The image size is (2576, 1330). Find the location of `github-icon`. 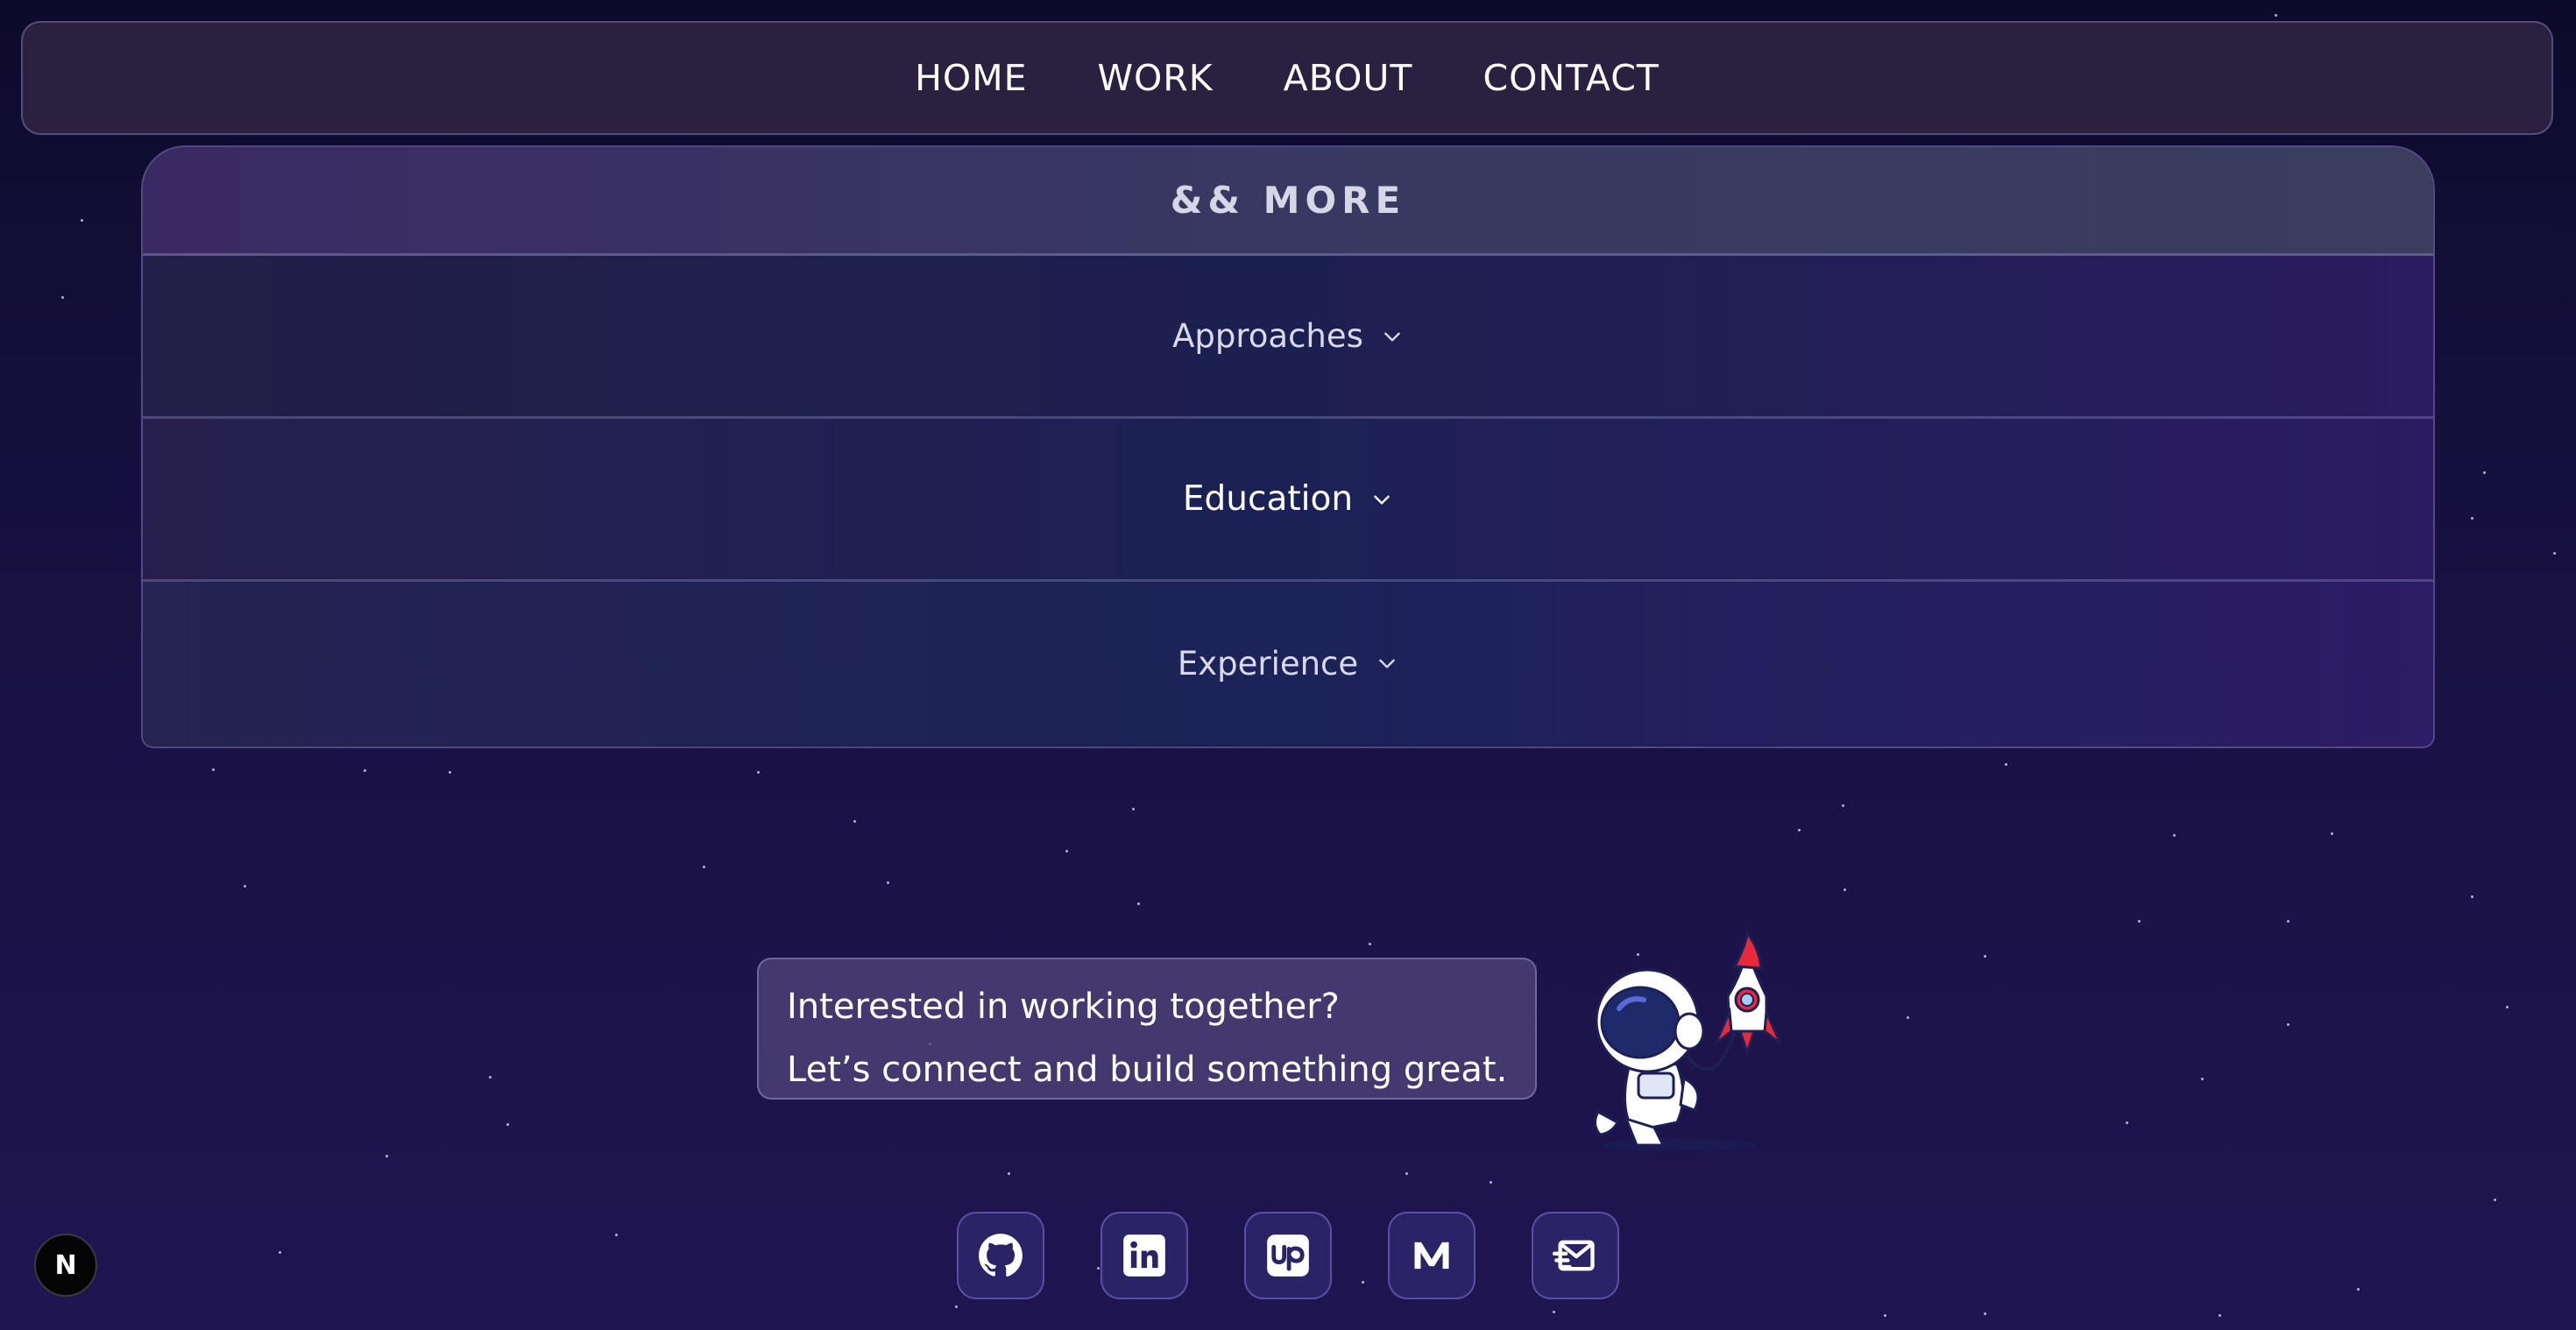

github-icon is located at coordinates (1001, 1255).